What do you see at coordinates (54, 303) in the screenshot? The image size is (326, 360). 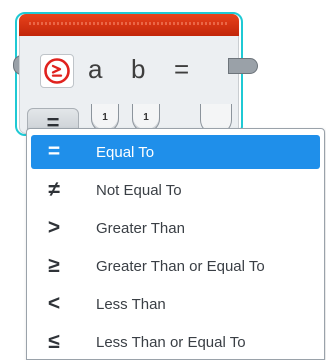 I see `less-than-icon: <` at bounding box center [54, 303].